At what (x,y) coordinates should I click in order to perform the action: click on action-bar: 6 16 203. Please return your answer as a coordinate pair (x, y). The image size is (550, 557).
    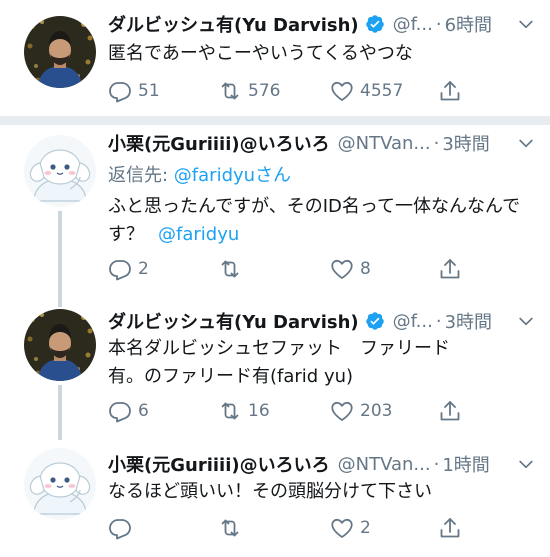
    Looking at the image, I should click on (318, 411).